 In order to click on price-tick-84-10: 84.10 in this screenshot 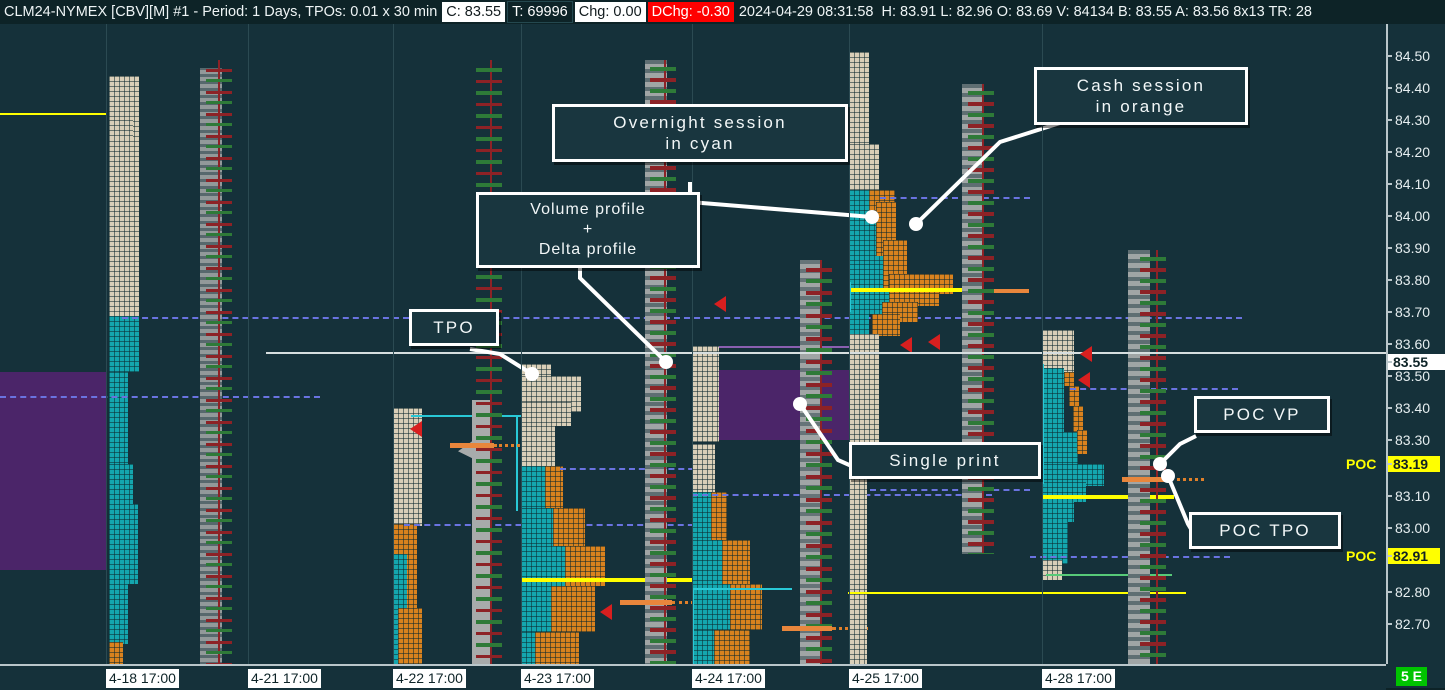, I will do `click(1416, 184)`.